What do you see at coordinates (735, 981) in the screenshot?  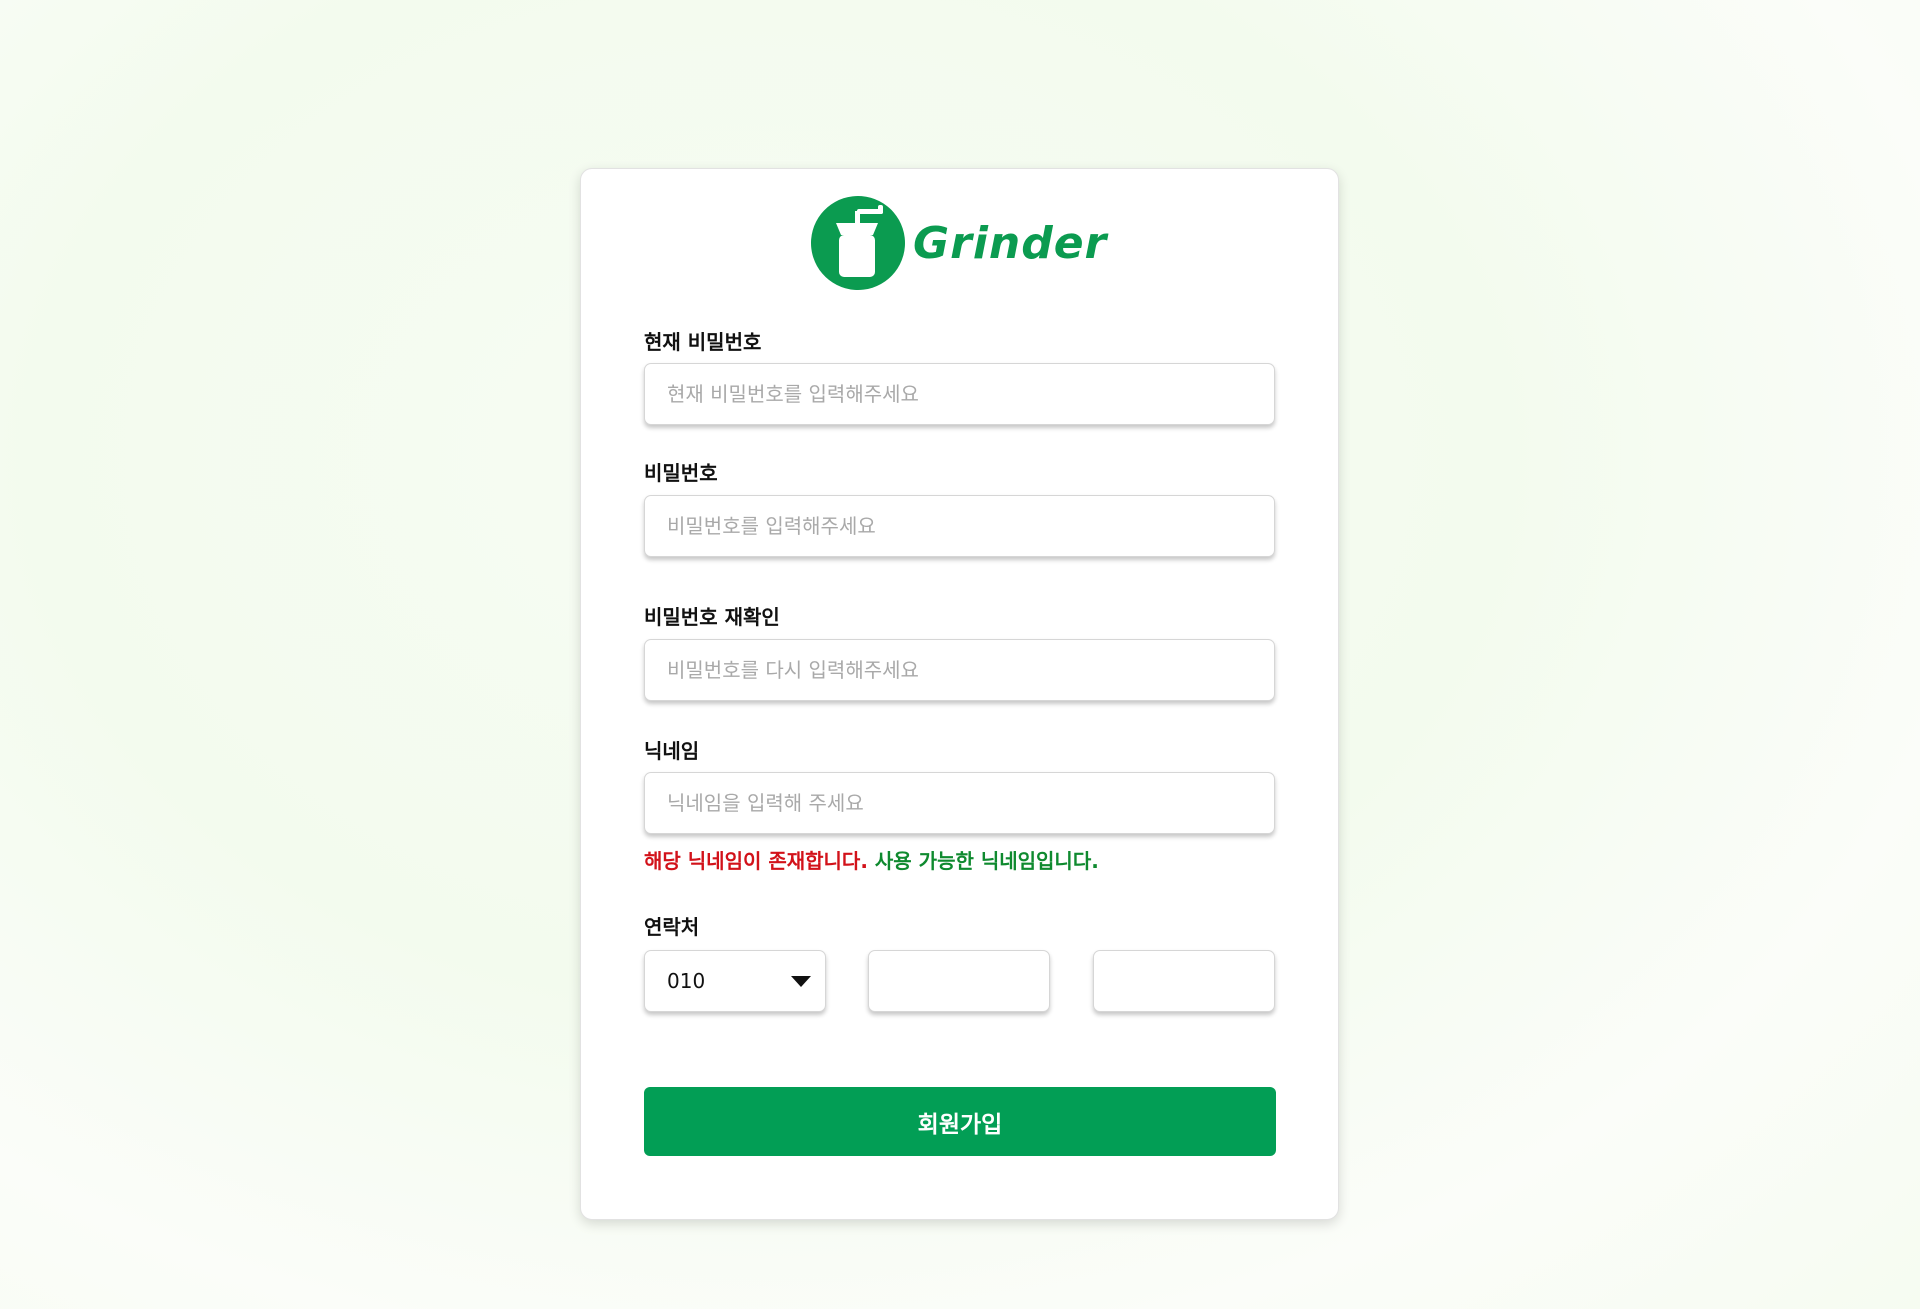 I see `phone-prefix-select: 010` at bounding box center [735, 981].